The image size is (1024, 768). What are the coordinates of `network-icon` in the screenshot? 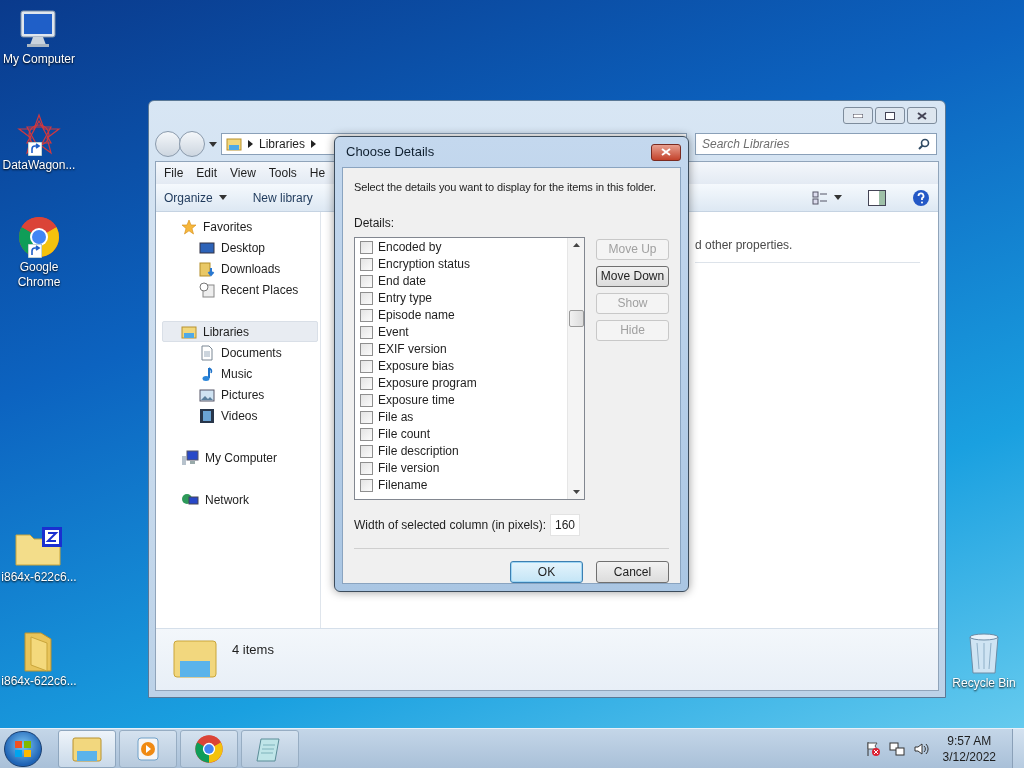 It's located at (896, 748).